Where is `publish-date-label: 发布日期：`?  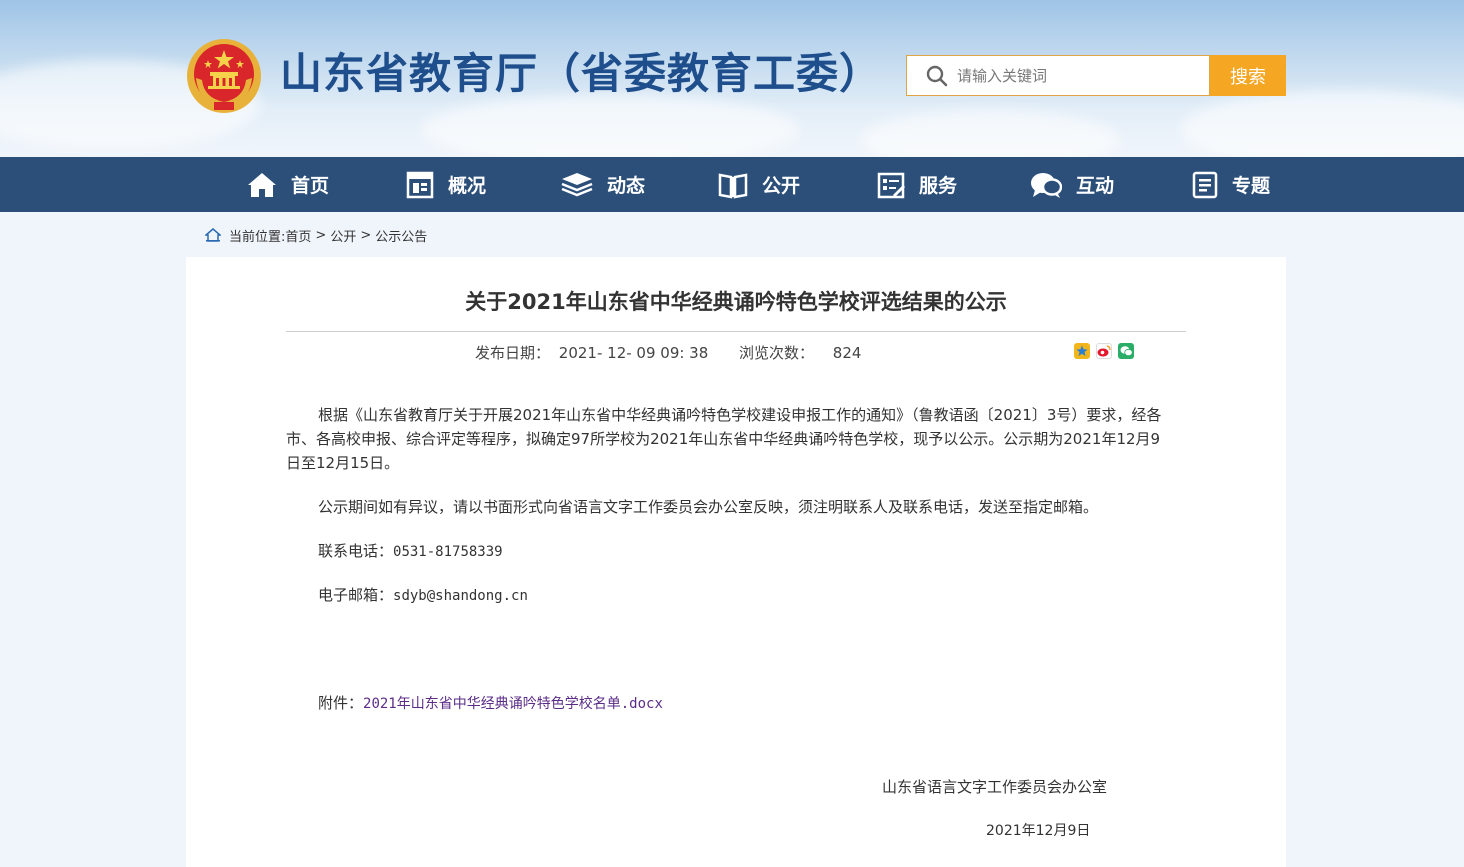
publish-date-label: 发布日期： is located at coordinates (513, 353).